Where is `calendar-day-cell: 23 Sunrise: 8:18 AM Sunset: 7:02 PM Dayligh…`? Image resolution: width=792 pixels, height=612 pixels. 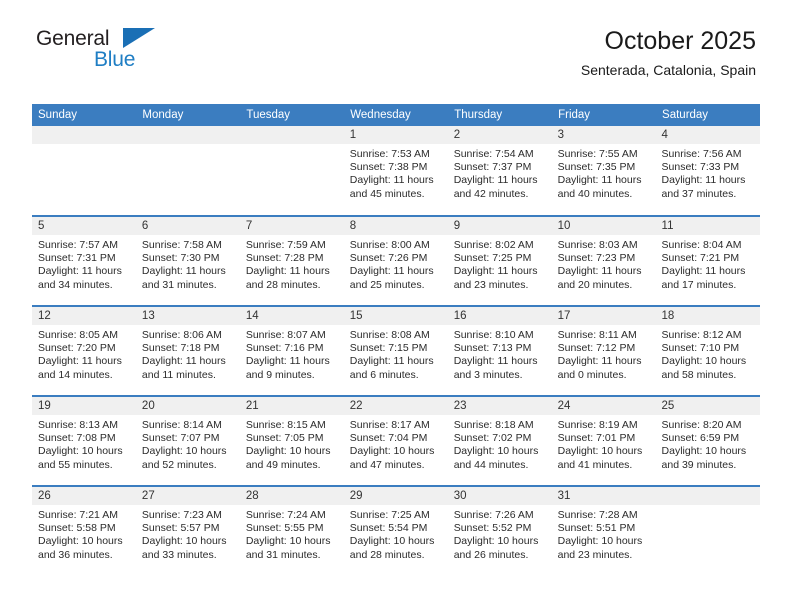 calendar-day-cell: 23 Sunrise: 8:18 AM Sunset: 7:02 PM Dayligh… is located at coordinates (499, 440).